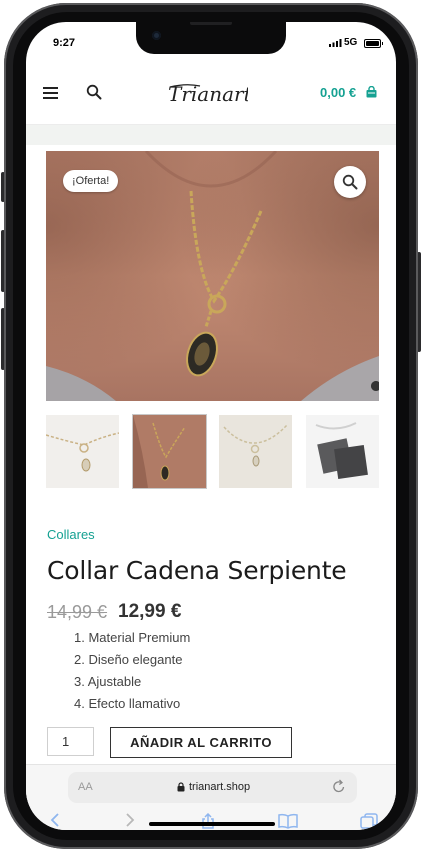 This screenshot has width=422, height=852. What do you see at coordinates (373, 43) in the screenshot?
I see `battery-icon` at bounding box center [373, 43].